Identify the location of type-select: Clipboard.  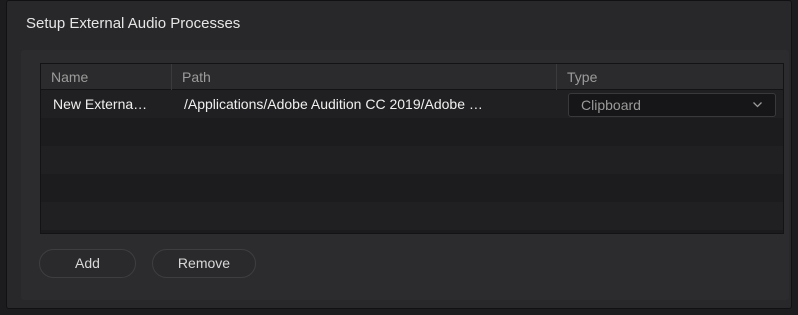
(672, 105).